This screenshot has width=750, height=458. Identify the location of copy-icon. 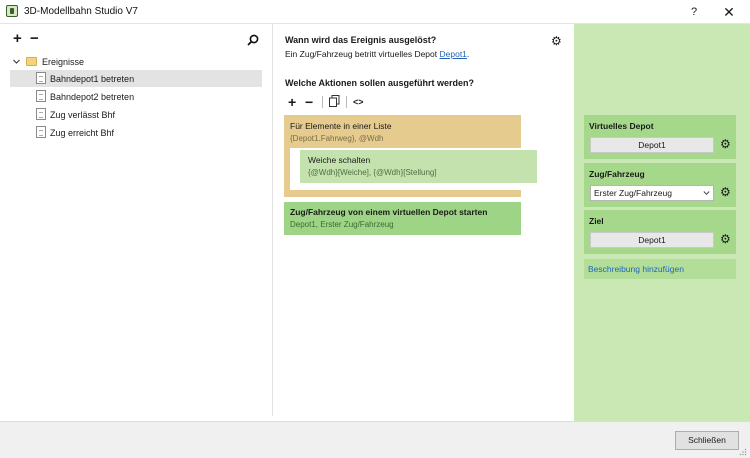
(334, 101).